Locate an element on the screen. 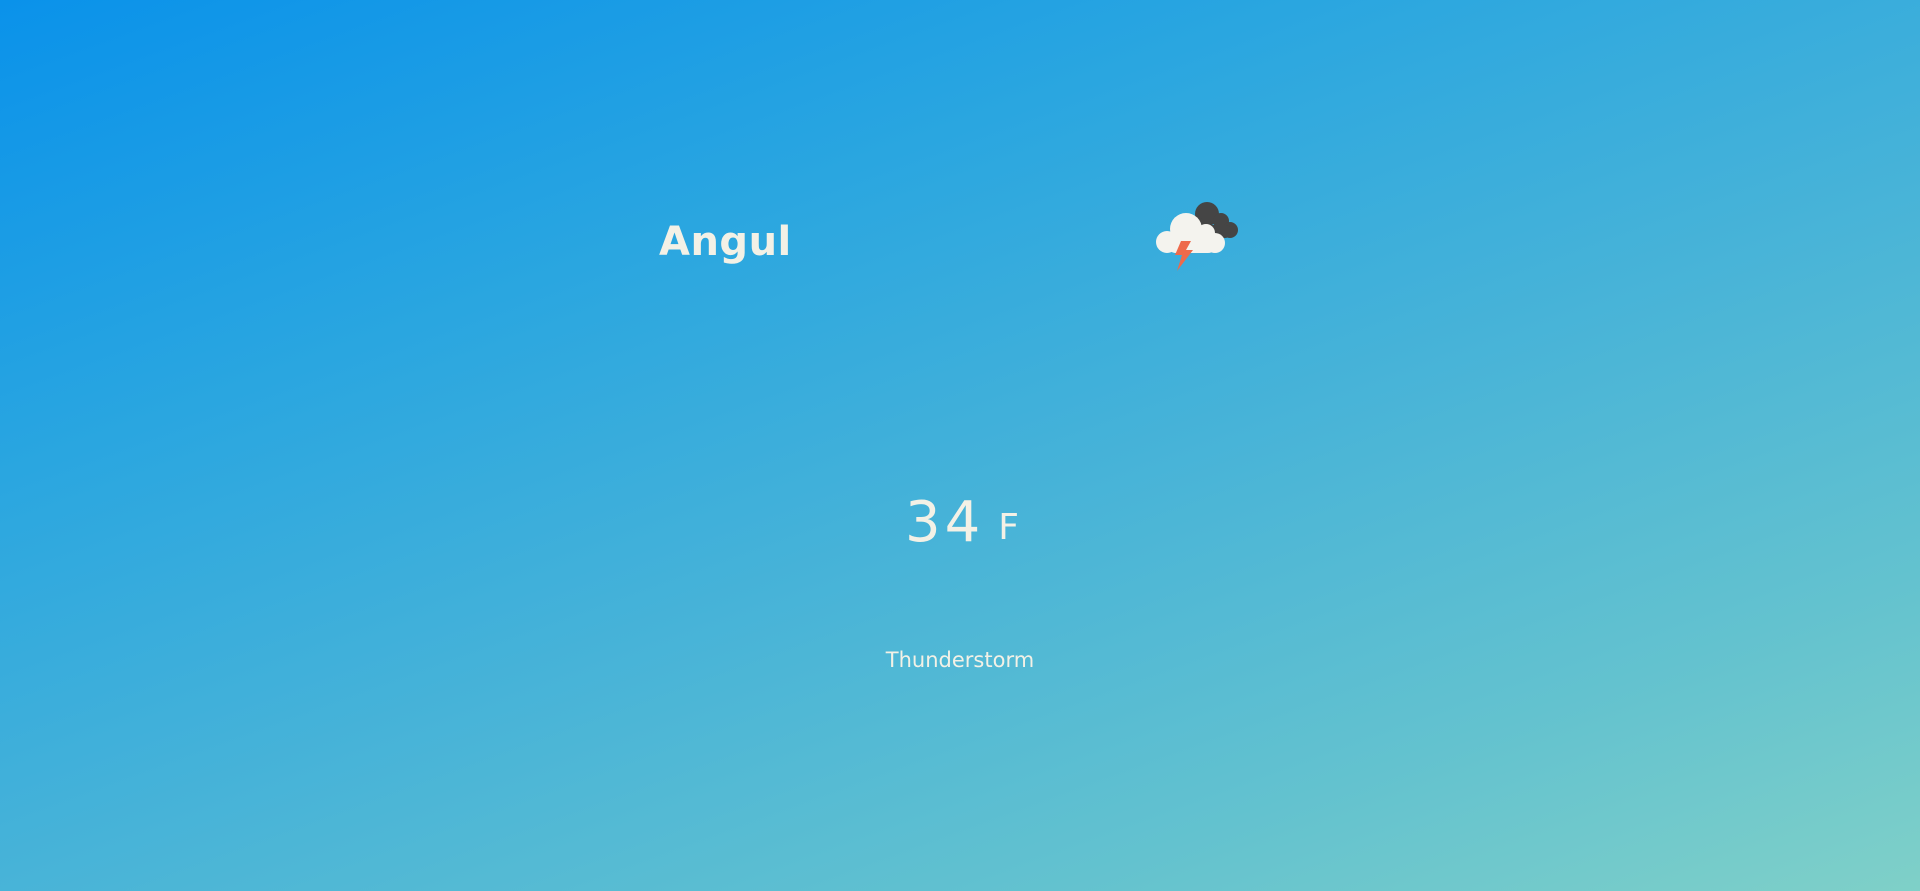  city-name: Angul is located at coordinates (725, 242).